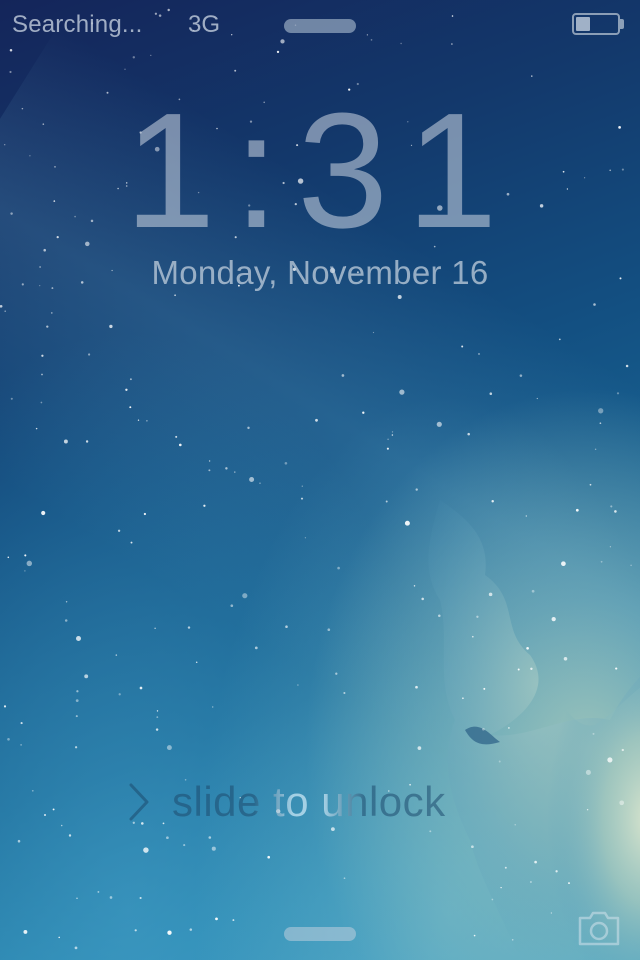  Describe the element at coordinates (320, 272) in the screenshot. I see `clock-date: Monday, November 16` at that location.